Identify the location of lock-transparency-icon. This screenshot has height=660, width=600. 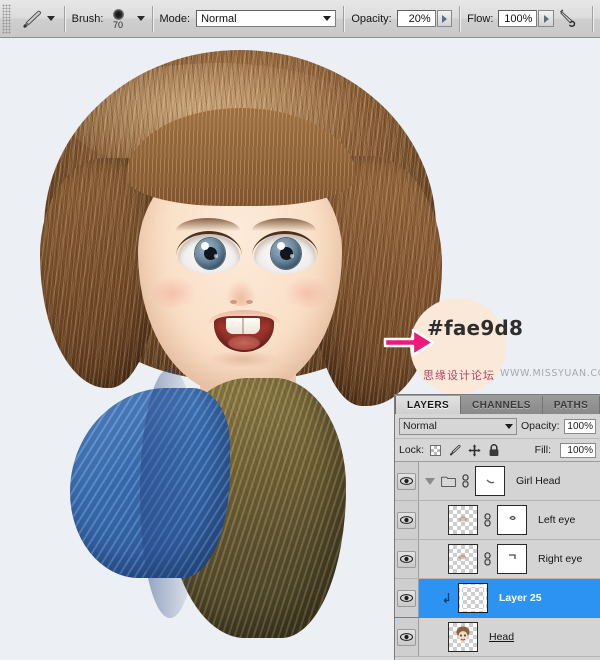
(436, 450).